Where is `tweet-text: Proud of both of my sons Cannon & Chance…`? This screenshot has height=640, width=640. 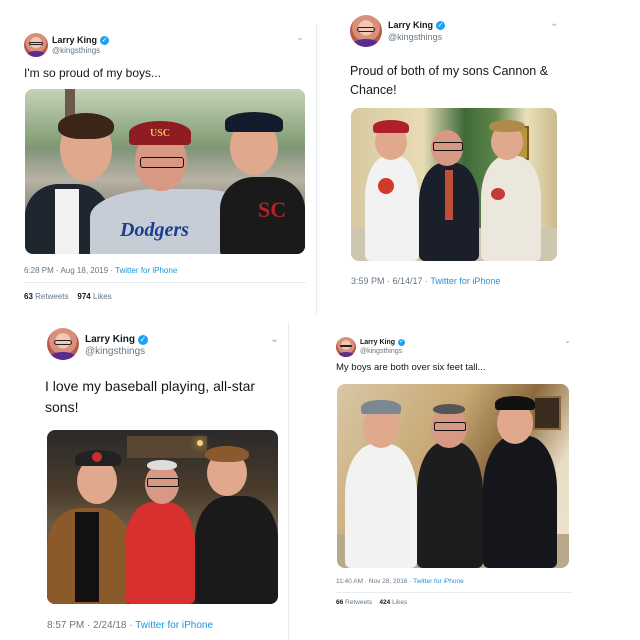 tweet-text: Proud of both of my sons Cannon & Chance… is located at coordinates (449, 80).